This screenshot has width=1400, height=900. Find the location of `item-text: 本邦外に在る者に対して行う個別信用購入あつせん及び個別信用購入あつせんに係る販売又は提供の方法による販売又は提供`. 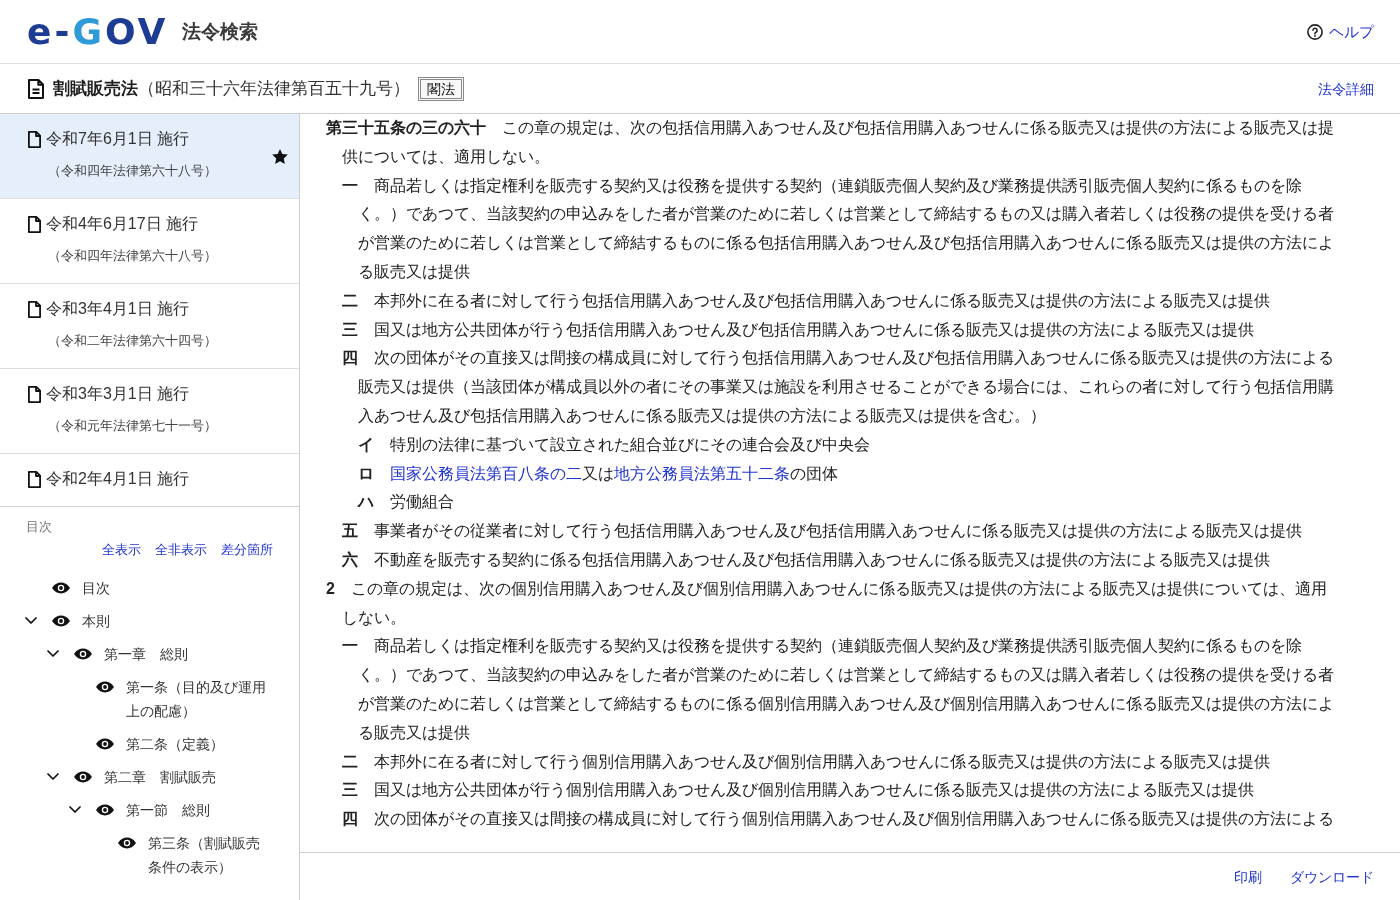

item-text: 本邦外に在る者に対して行う個別信用購入あつせん及び個別信用購入あつせんに係る販売又は提供の方法による販売又は提供 is located at coordinates (822, 761).